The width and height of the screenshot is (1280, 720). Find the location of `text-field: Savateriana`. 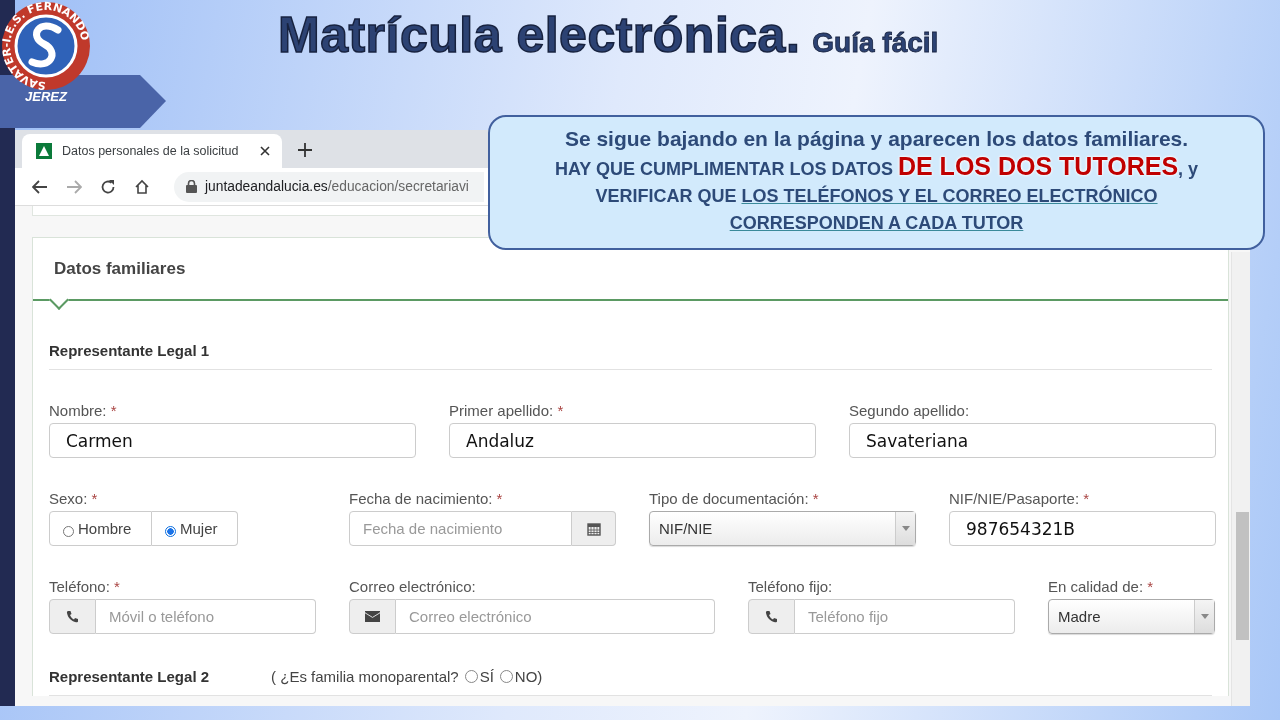

text-field: Savateriana is located at coordinates (1032, 440).